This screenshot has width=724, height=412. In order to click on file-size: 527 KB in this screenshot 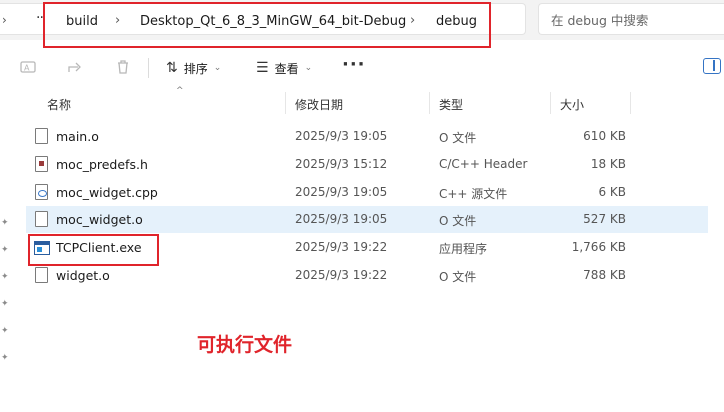, I will do `click(604, 219)`.